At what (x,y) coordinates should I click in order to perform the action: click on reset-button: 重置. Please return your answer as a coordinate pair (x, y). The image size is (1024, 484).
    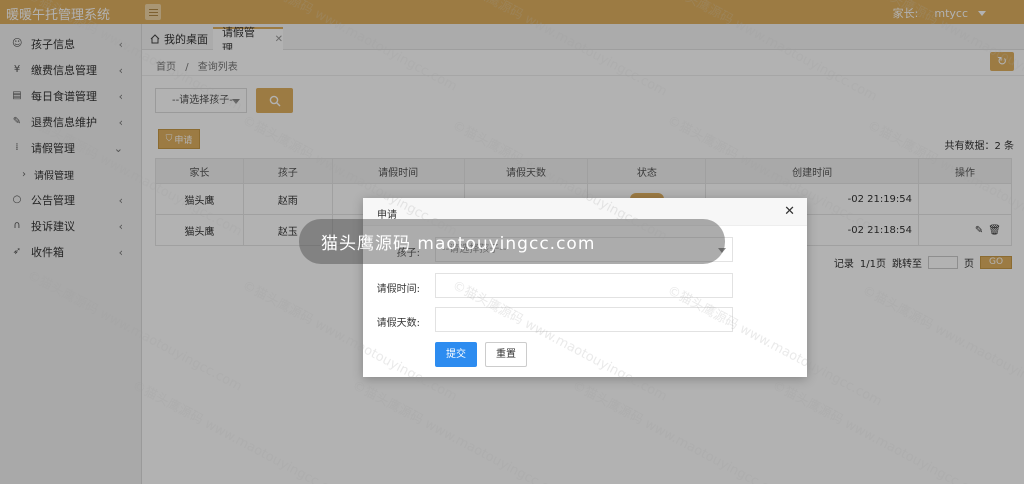
    Looking at the image, I should click on (506, 354).